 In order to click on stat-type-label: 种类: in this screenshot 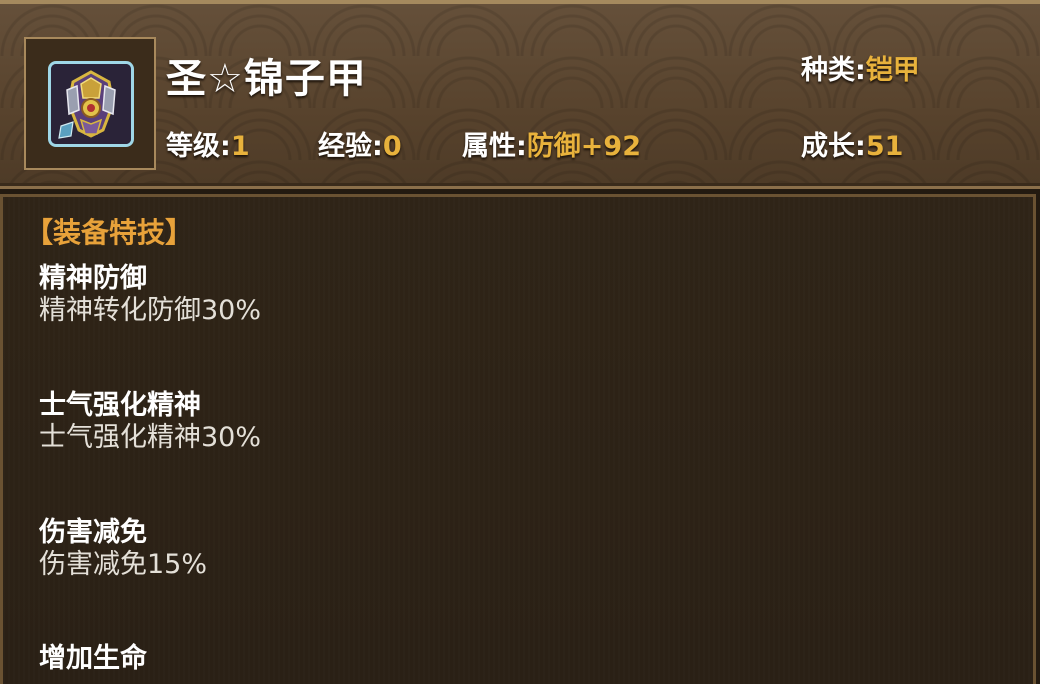, I will do `click(833, 70)`.